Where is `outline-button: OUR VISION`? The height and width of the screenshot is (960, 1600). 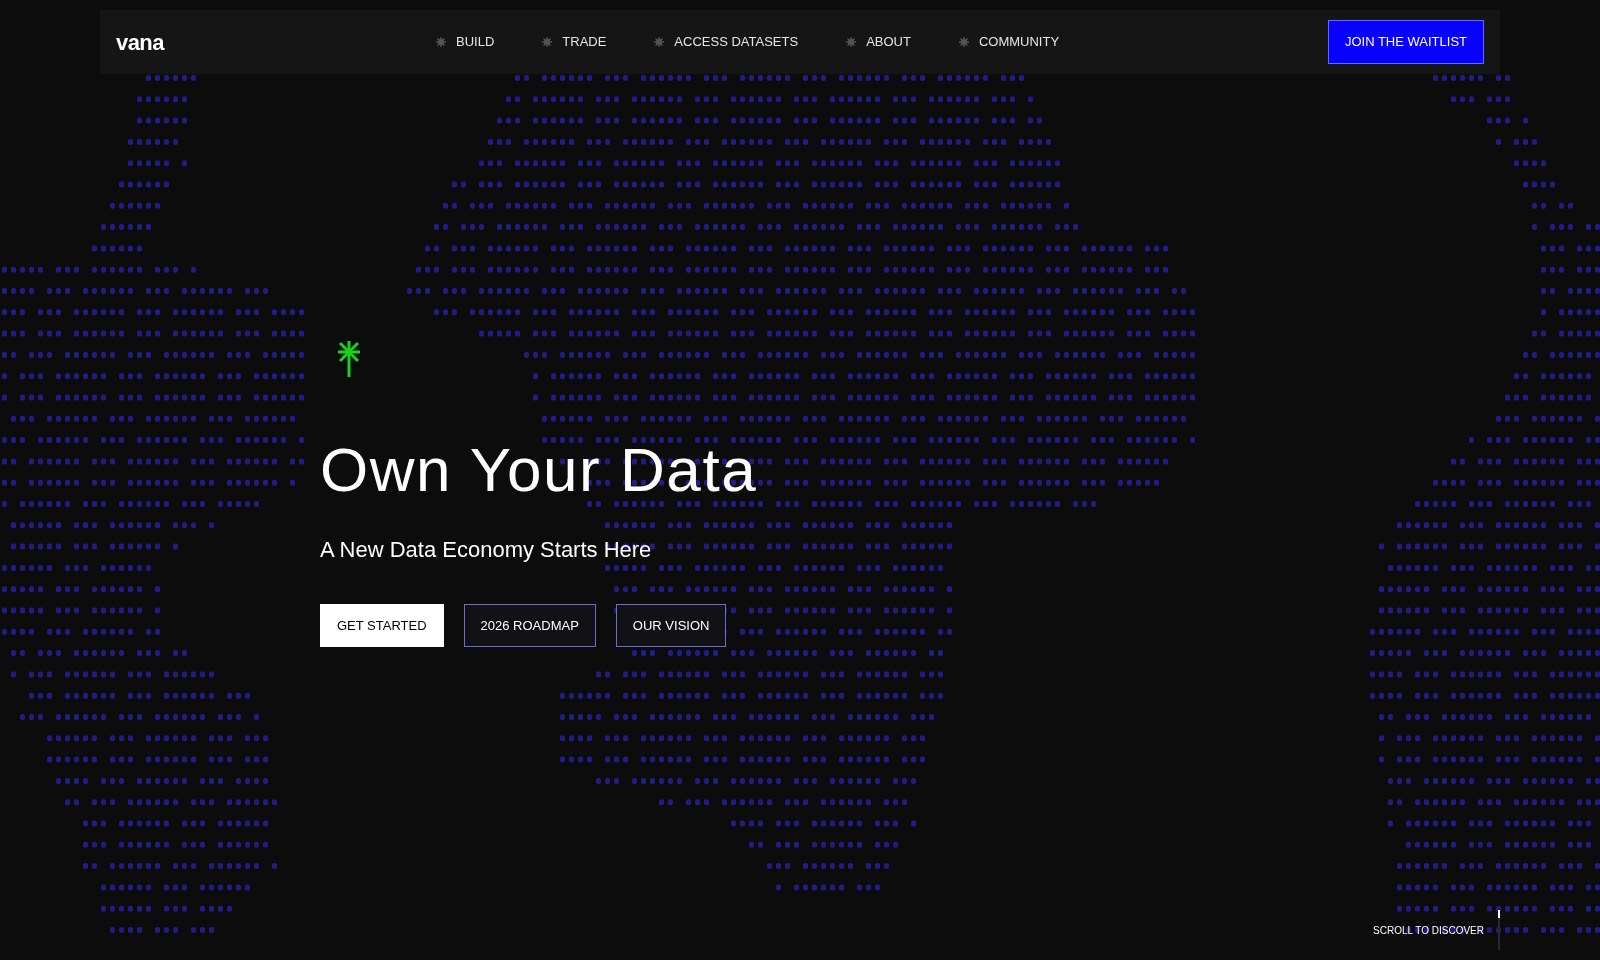 outline-button: OUR VISION is located at coordinates (671, 625).